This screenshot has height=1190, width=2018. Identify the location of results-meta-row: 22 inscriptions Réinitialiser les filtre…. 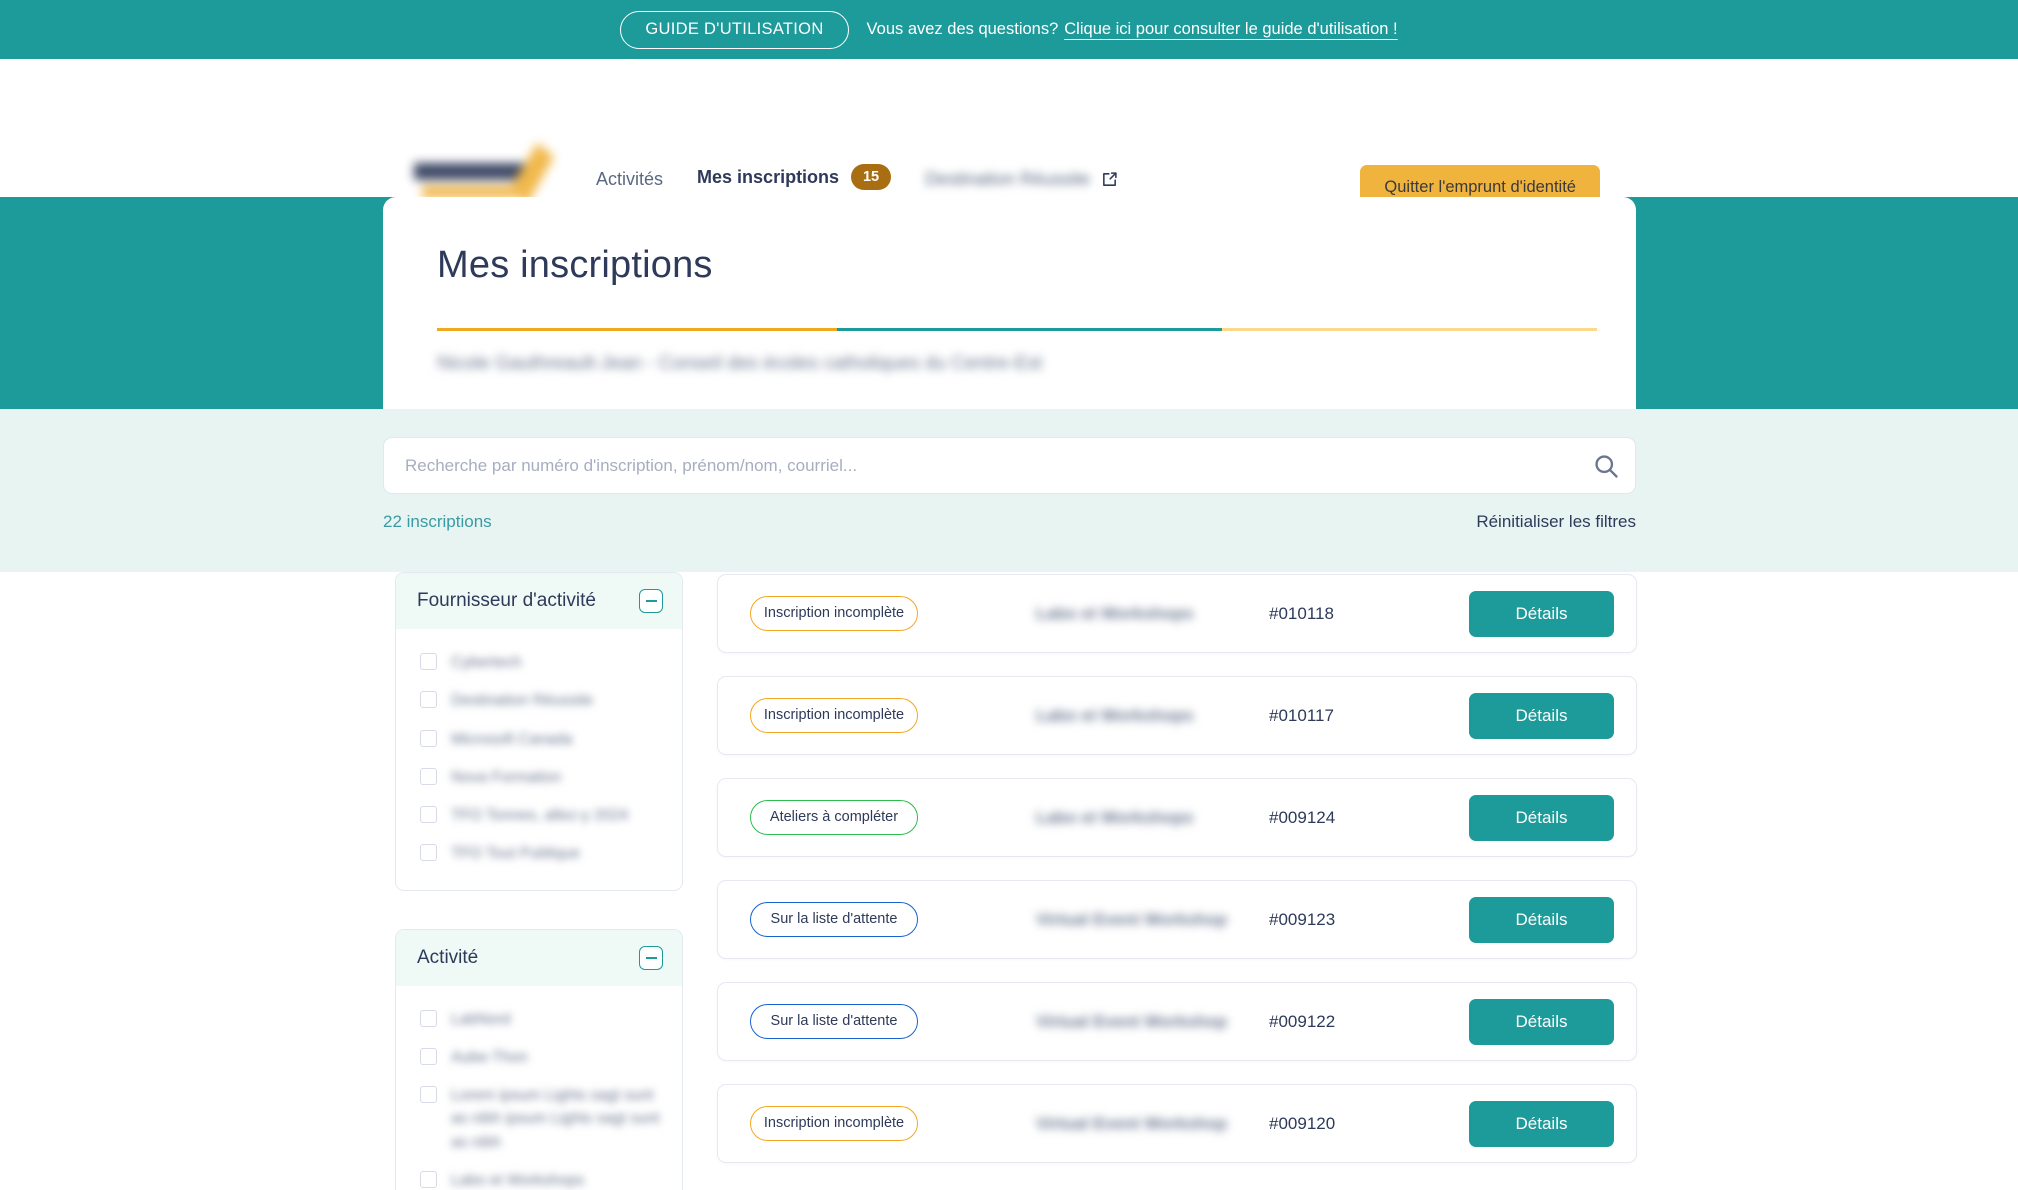
(1009, 522).